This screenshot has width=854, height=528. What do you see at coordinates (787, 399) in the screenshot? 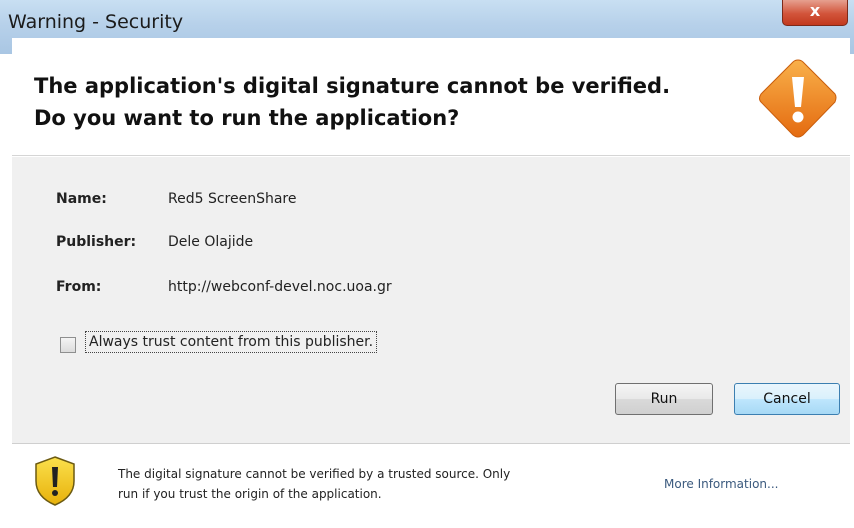
I see `cancel-button: Cancel` at bounding box center [787, 399].